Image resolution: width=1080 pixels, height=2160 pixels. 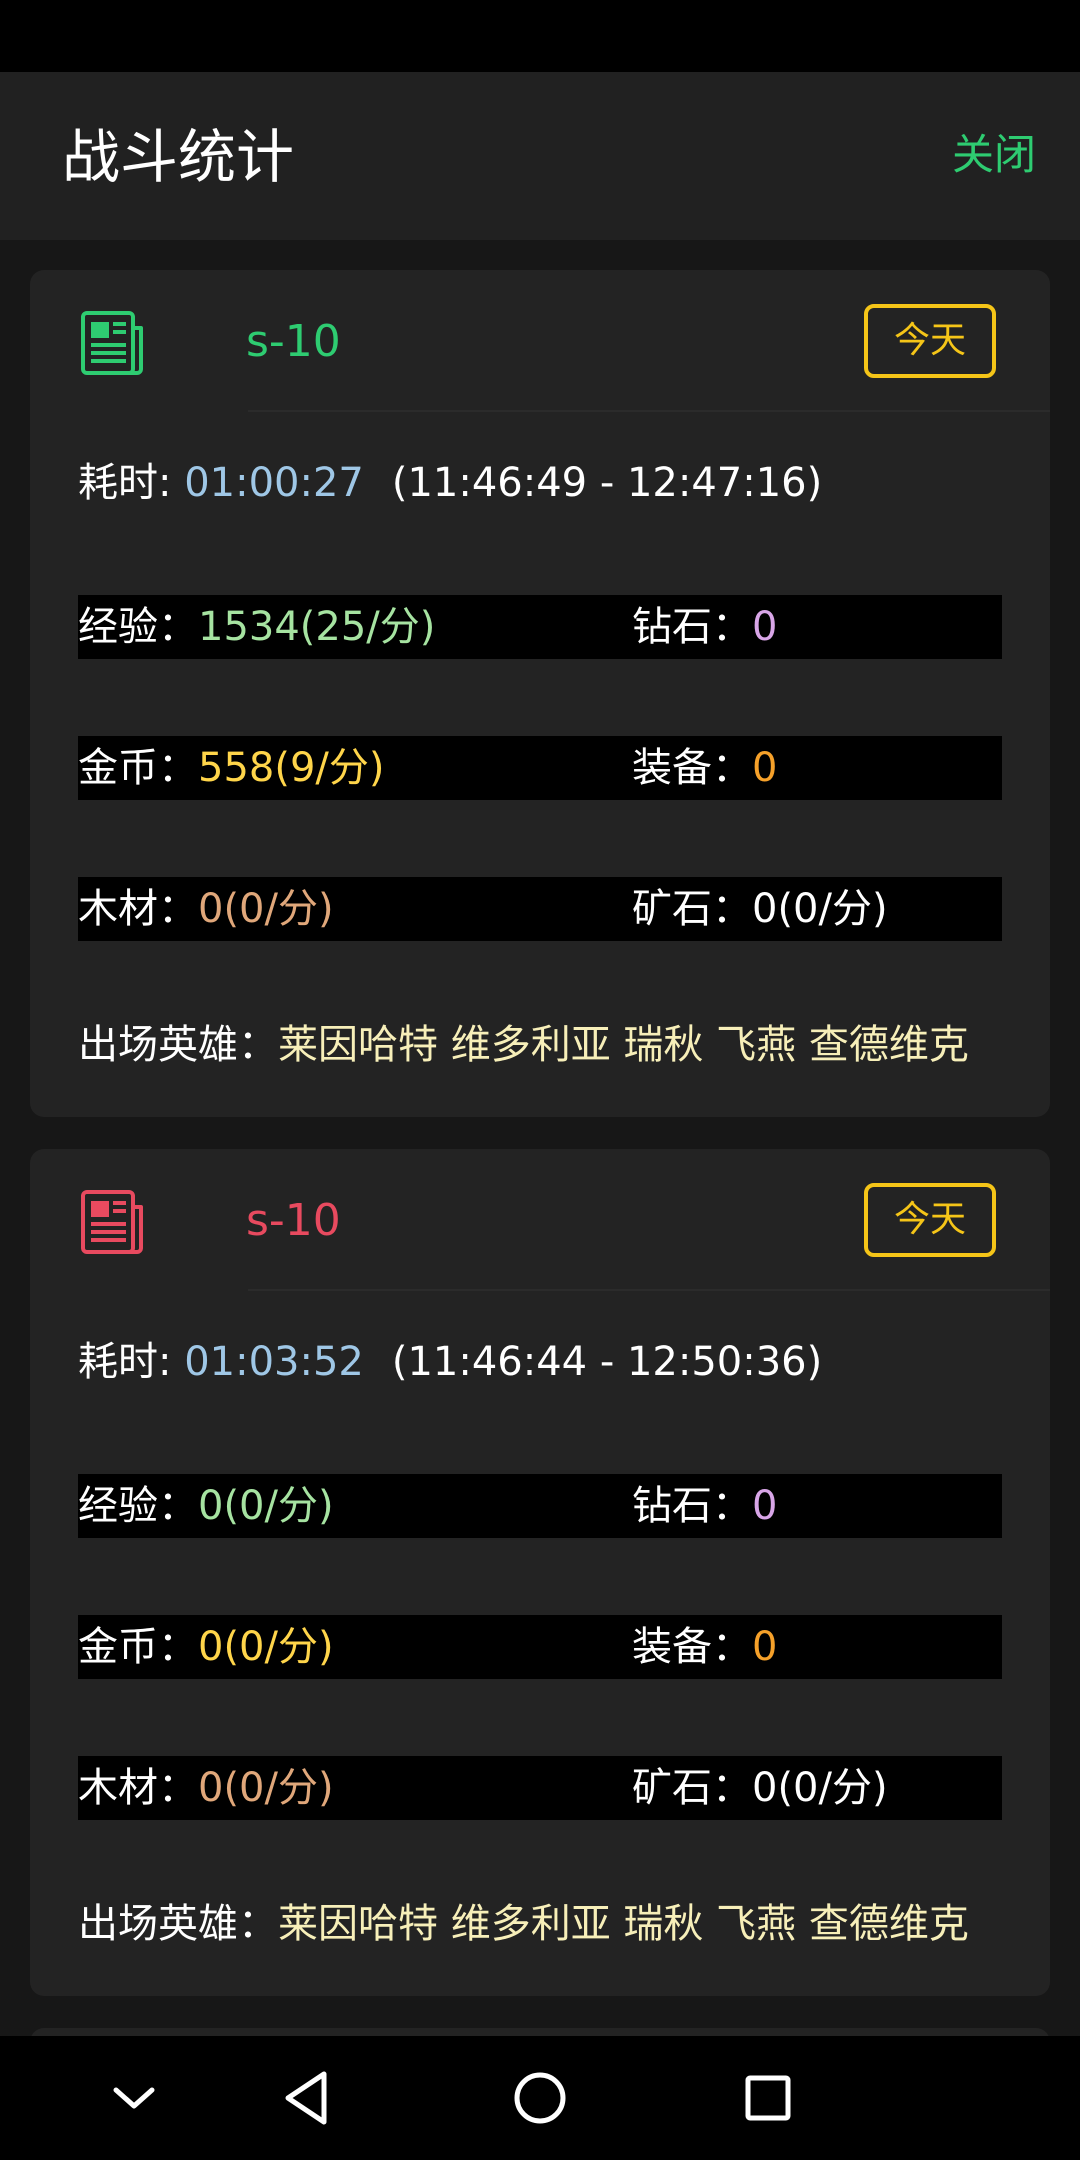 What do you see at coordinates (540, 1647) in the screenshot?
I see `stat-row-gold-equip: 金币：0(0/分) 装备：0` at bounding box center [540, 1647].